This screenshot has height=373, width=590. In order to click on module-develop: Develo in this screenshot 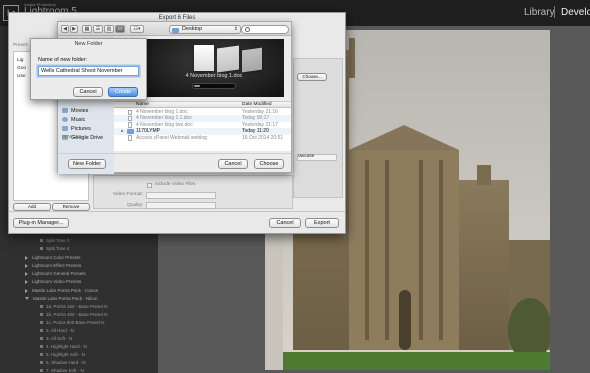, I will do `click(575, 12)`.